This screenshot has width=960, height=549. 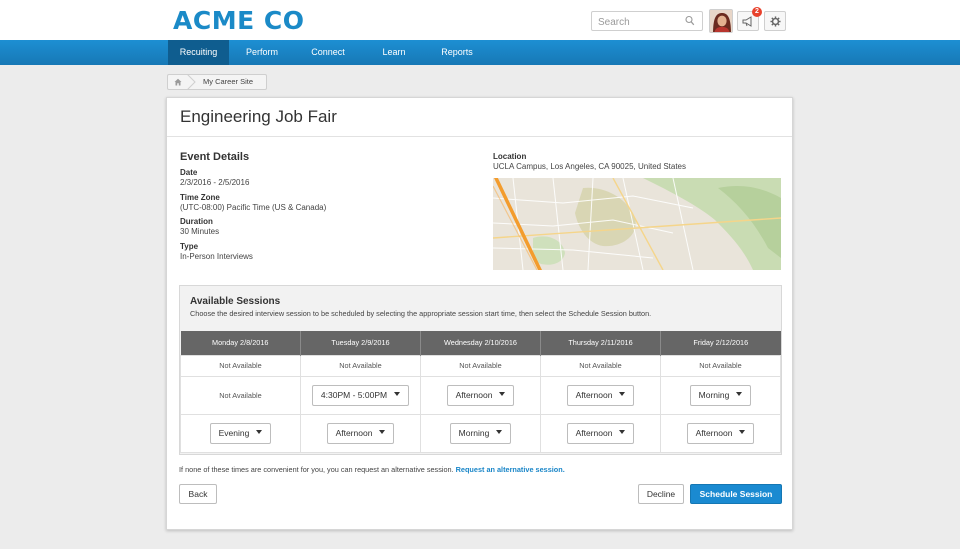 What do you see at coordinates (328, 52) in the screenshot?
I see `nav-item-connect: Connect` at bounding box center [328, 52].